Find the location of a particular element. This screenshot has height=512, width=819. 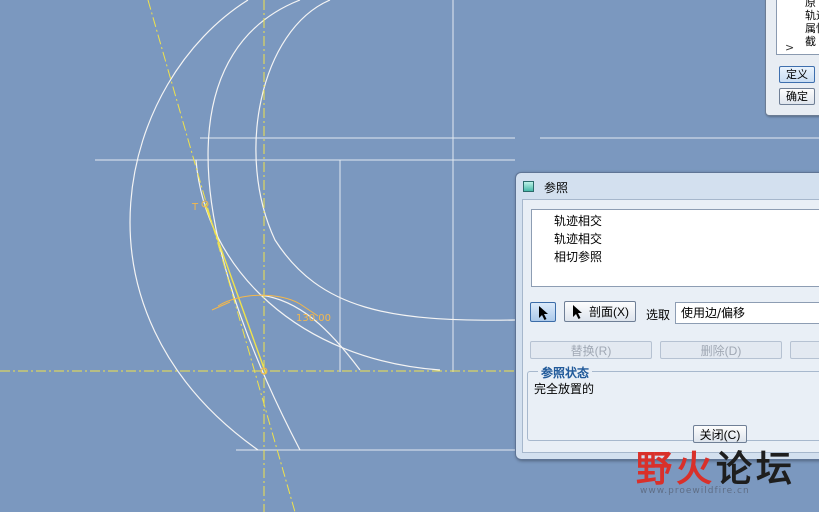

watermark-logo: 野火论坛 www.proewildfire.cn is located at coordinates (726, 473).